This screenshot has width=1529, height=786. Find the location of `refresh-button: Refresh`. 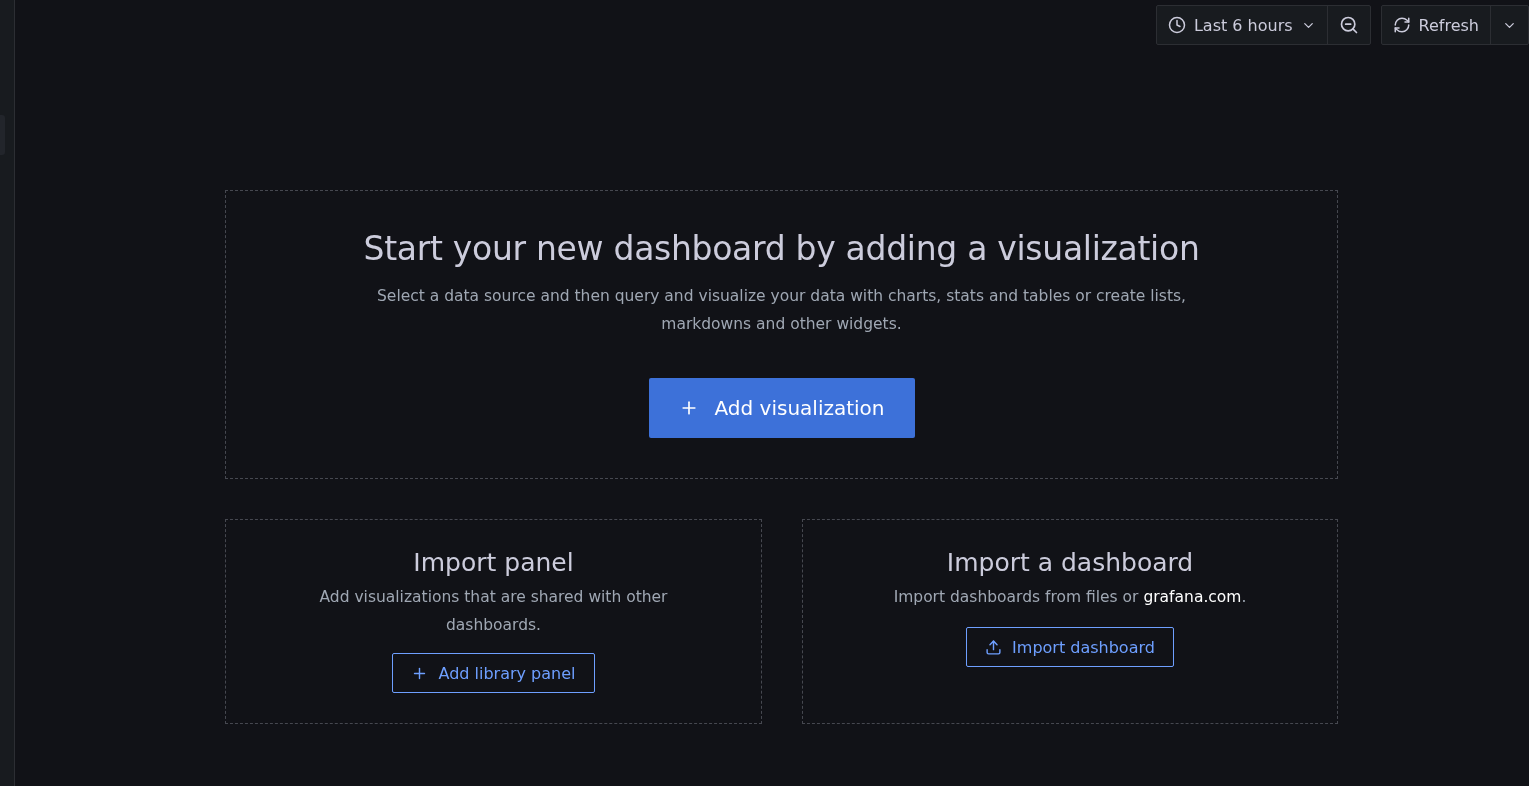

refresh-button: Refresh is located at coordinates (1435, 25).